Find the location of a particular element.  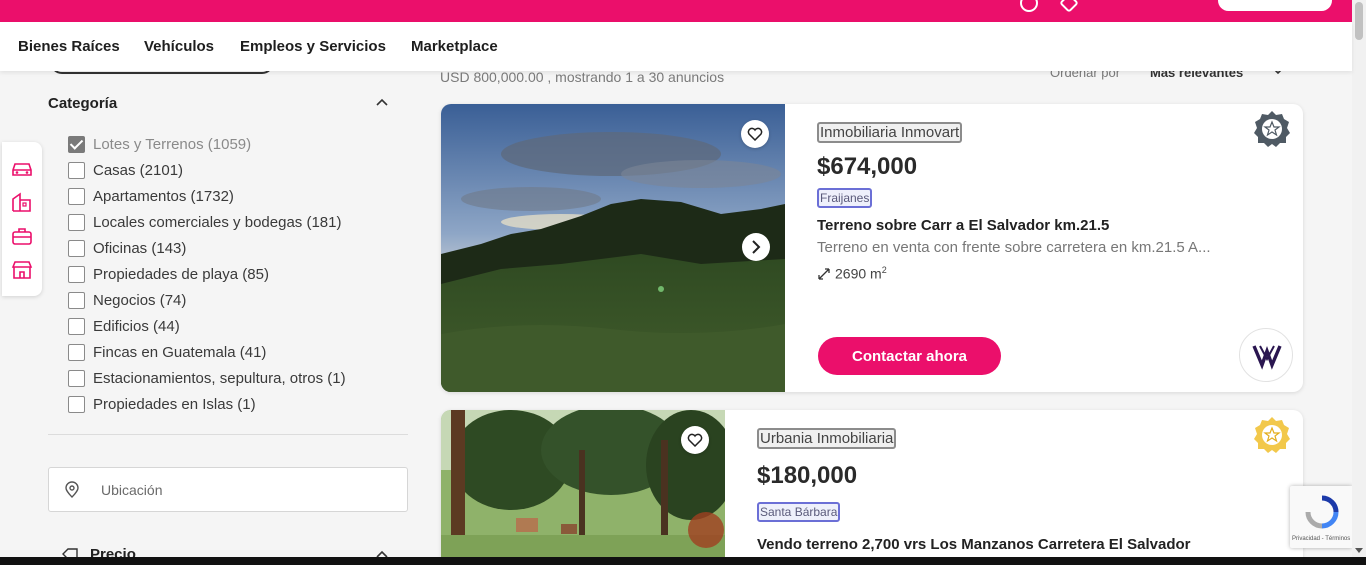

listing-price: $180,000 is located at coordinates (807, 475).